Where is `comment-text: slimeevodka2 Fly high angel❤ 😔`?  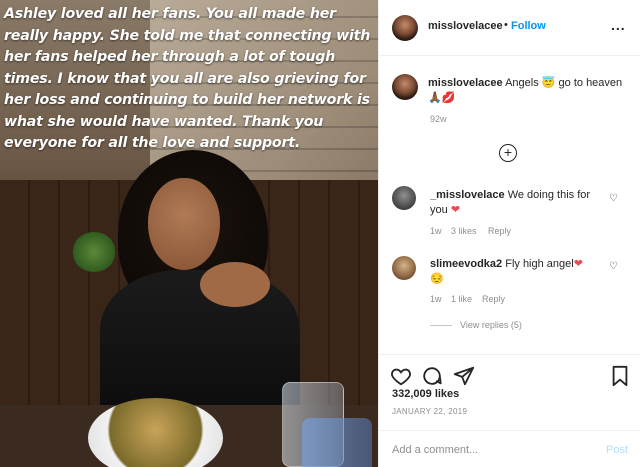 comment-text: slimeevodka2 Fly high angel❤ 😔 is located at coordinates (520, 272).